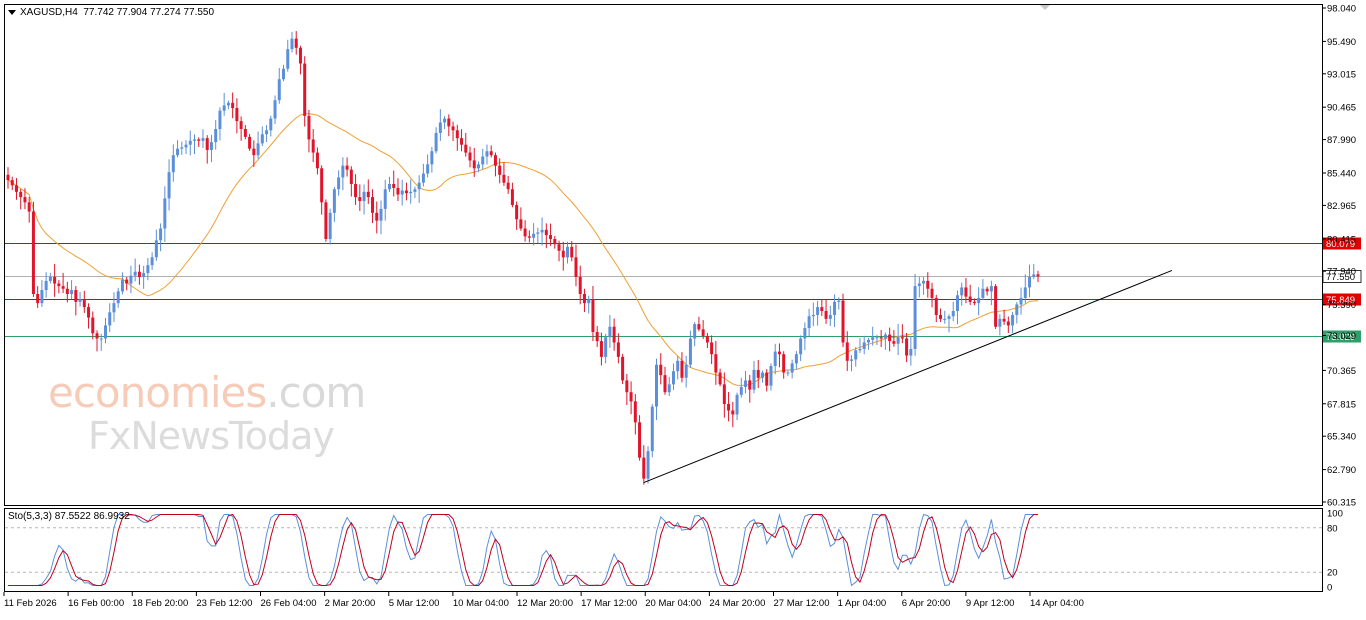  What do you see at coordinates (1341, 173) in the screenshot?
I see `price-tick-label: 85.440` at bounding box center [1341, 173].